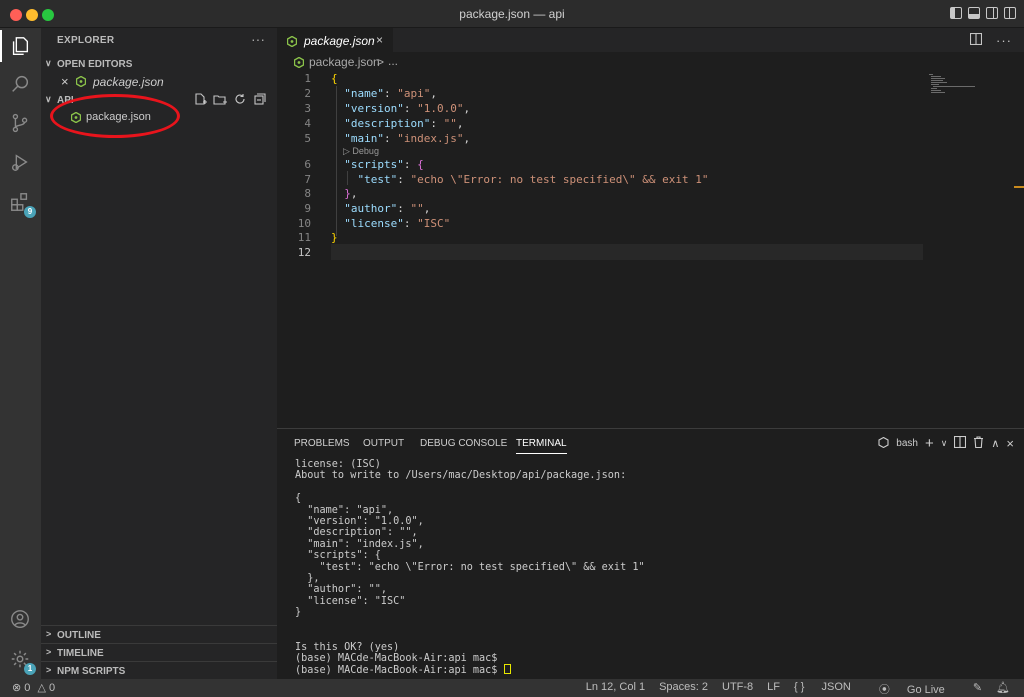 This screenshot has height=697, width=1024. What do you see at coordinates (992, 13) in the screenshot?
I see `toggle-secondary-sidebar-icon` at bounding box center [992, 13].